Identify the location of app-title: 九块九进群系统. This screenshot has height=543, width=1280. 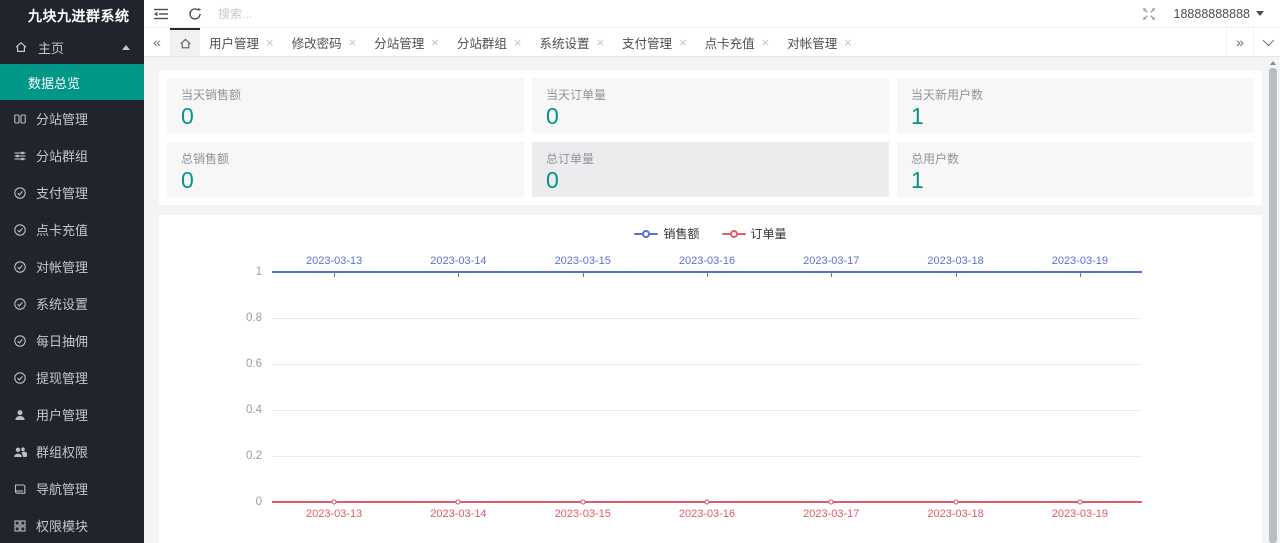
(79, 16).